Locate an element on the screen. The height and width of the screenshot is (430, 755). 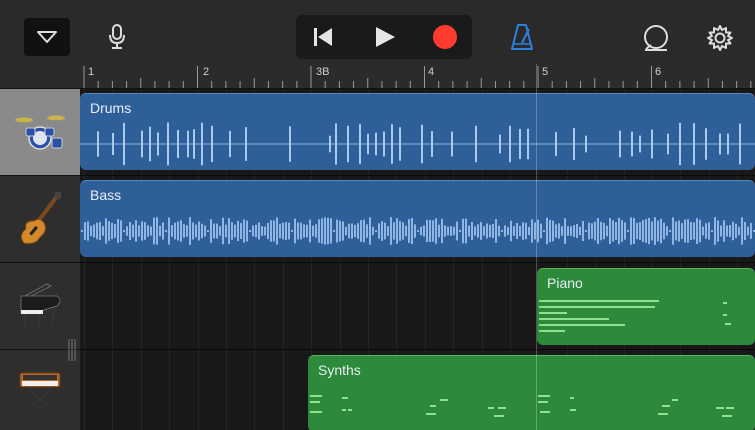
bar-5-divider is located at coordinates (536, 247).